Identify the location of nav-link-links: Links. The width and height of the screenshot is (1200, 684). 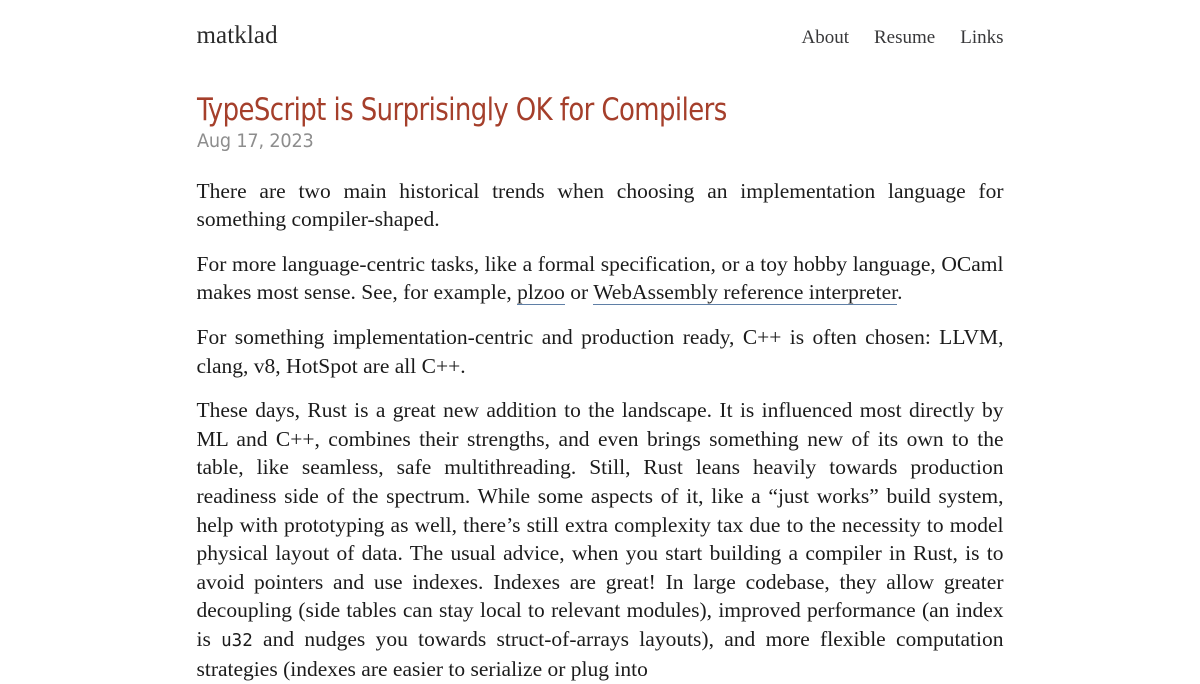
(981, 37).